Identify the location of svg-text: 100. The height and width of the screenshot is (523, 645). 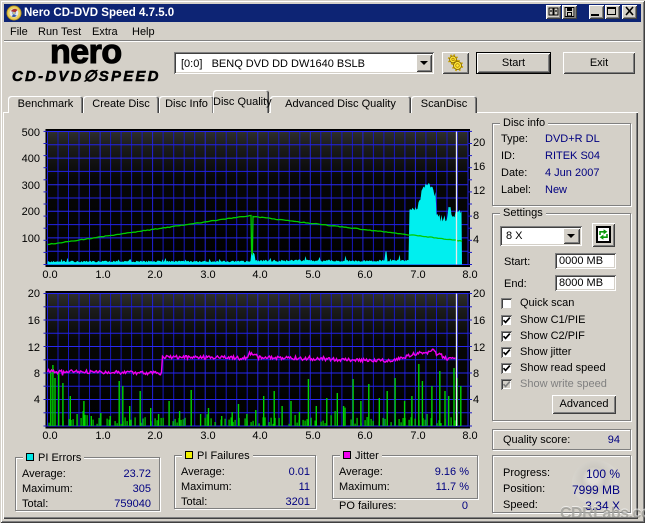
(31, 239).